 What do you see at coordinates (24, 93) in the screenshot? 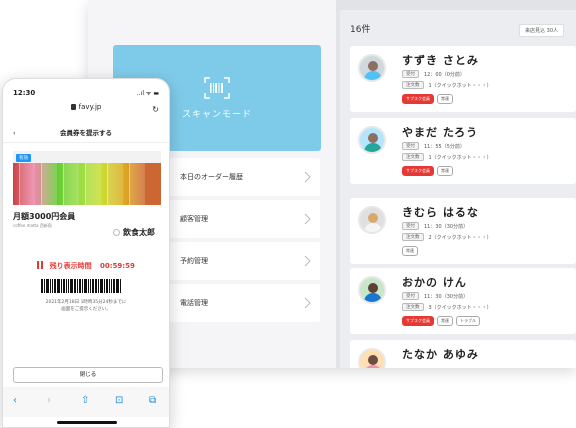
I see `status-time: 12:30` at bounding box center [24, 93].